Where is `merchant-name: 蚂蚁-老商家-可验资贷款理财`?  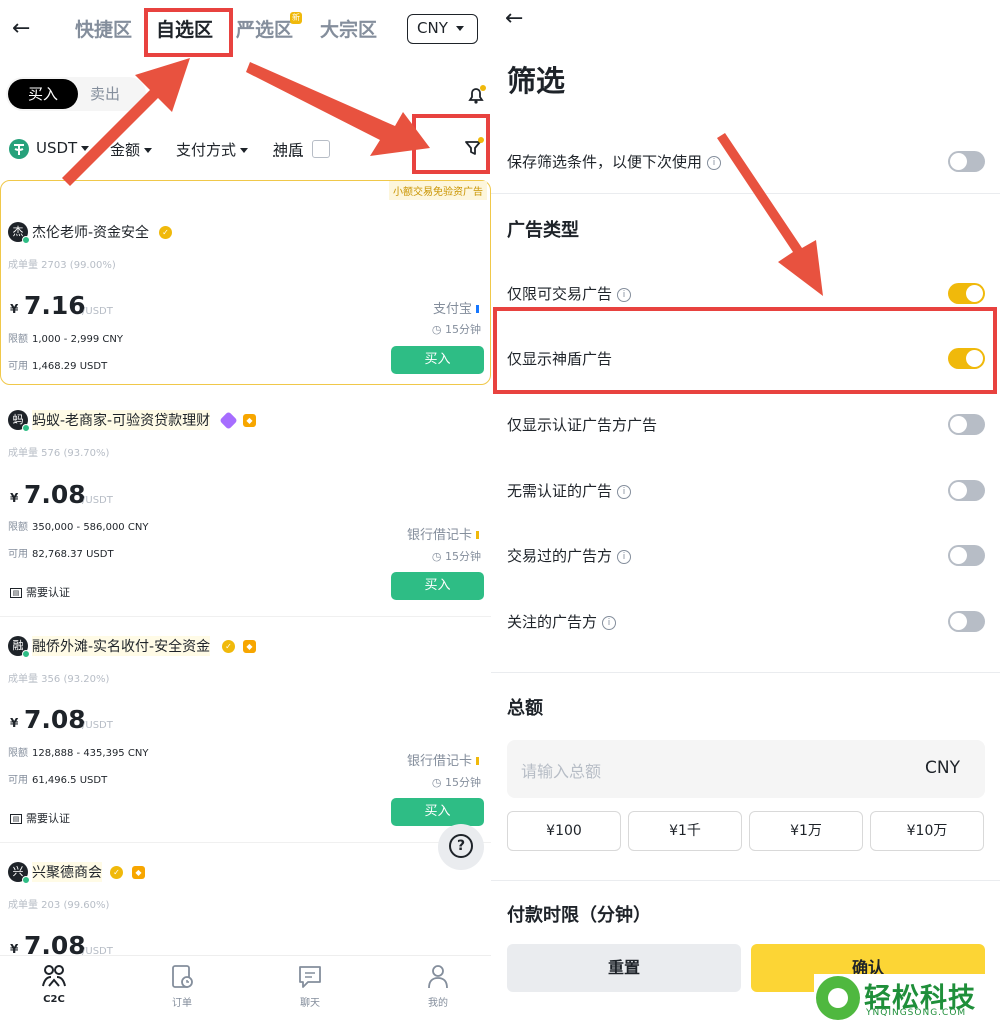
merchant-name: 蚂蚁-老商家-可验资贷款理财 is located at coordinates (121, 420).